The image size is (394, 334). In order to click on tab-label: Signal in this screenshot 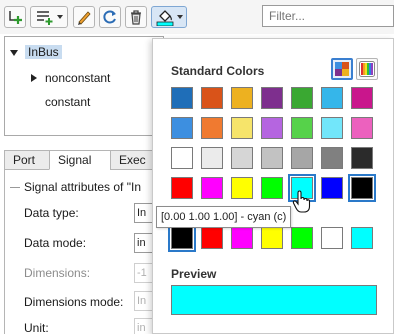, I will do `click(75, 160)`.